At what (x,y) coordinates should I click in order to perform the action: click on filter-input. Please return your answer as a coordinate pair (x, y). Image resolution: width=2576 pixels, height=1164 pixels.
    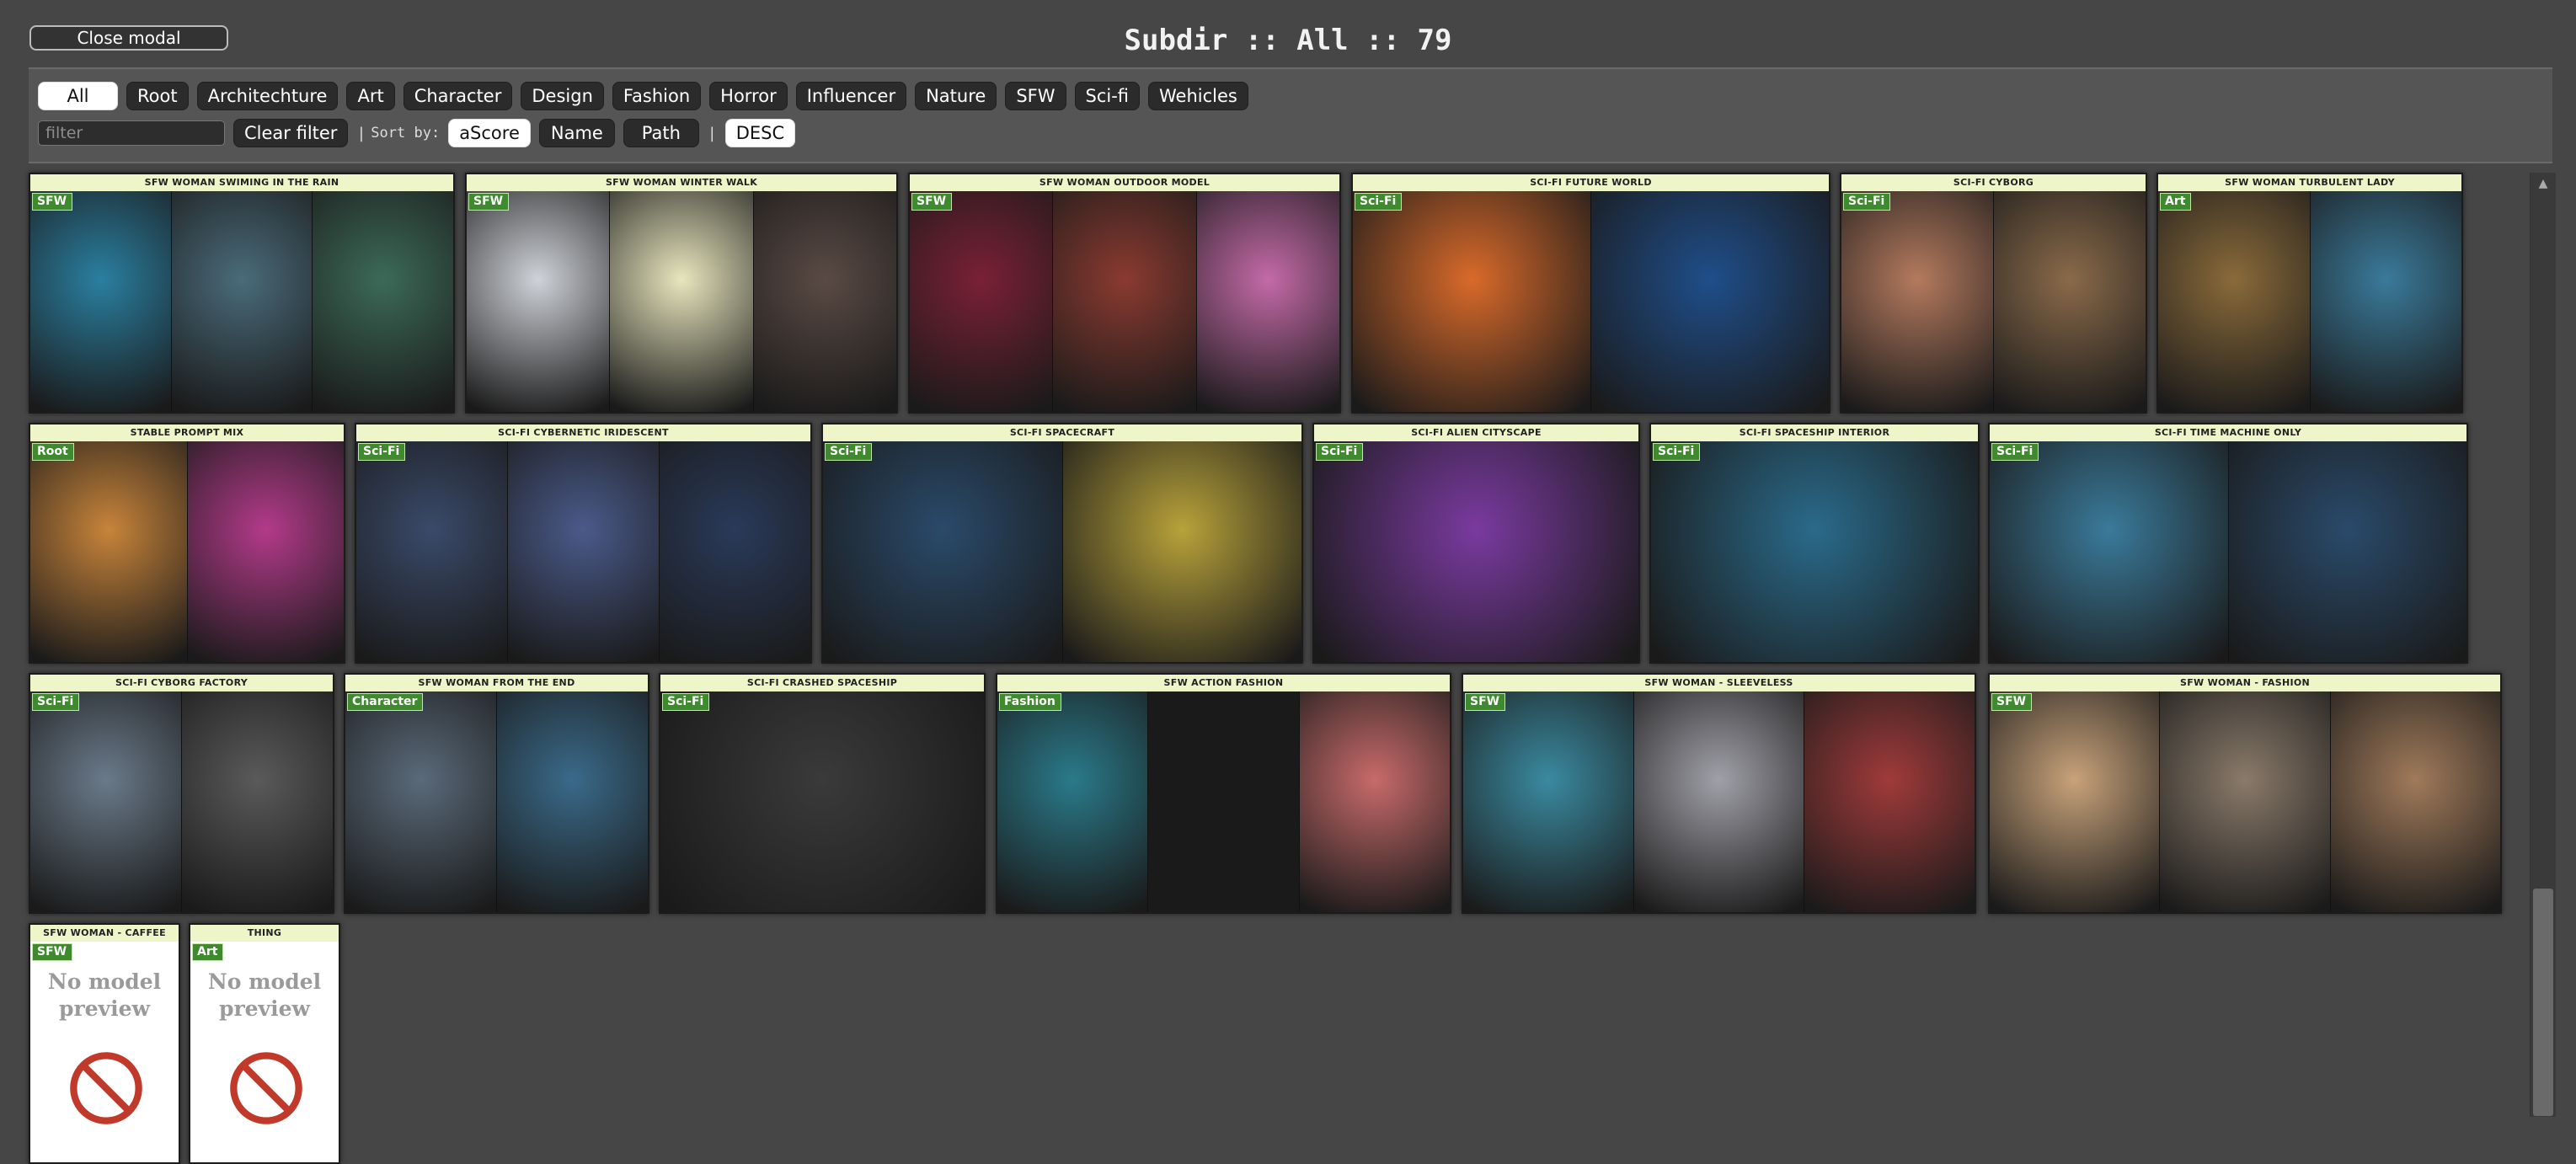
    Looking at the image, I should click on (131, 133).